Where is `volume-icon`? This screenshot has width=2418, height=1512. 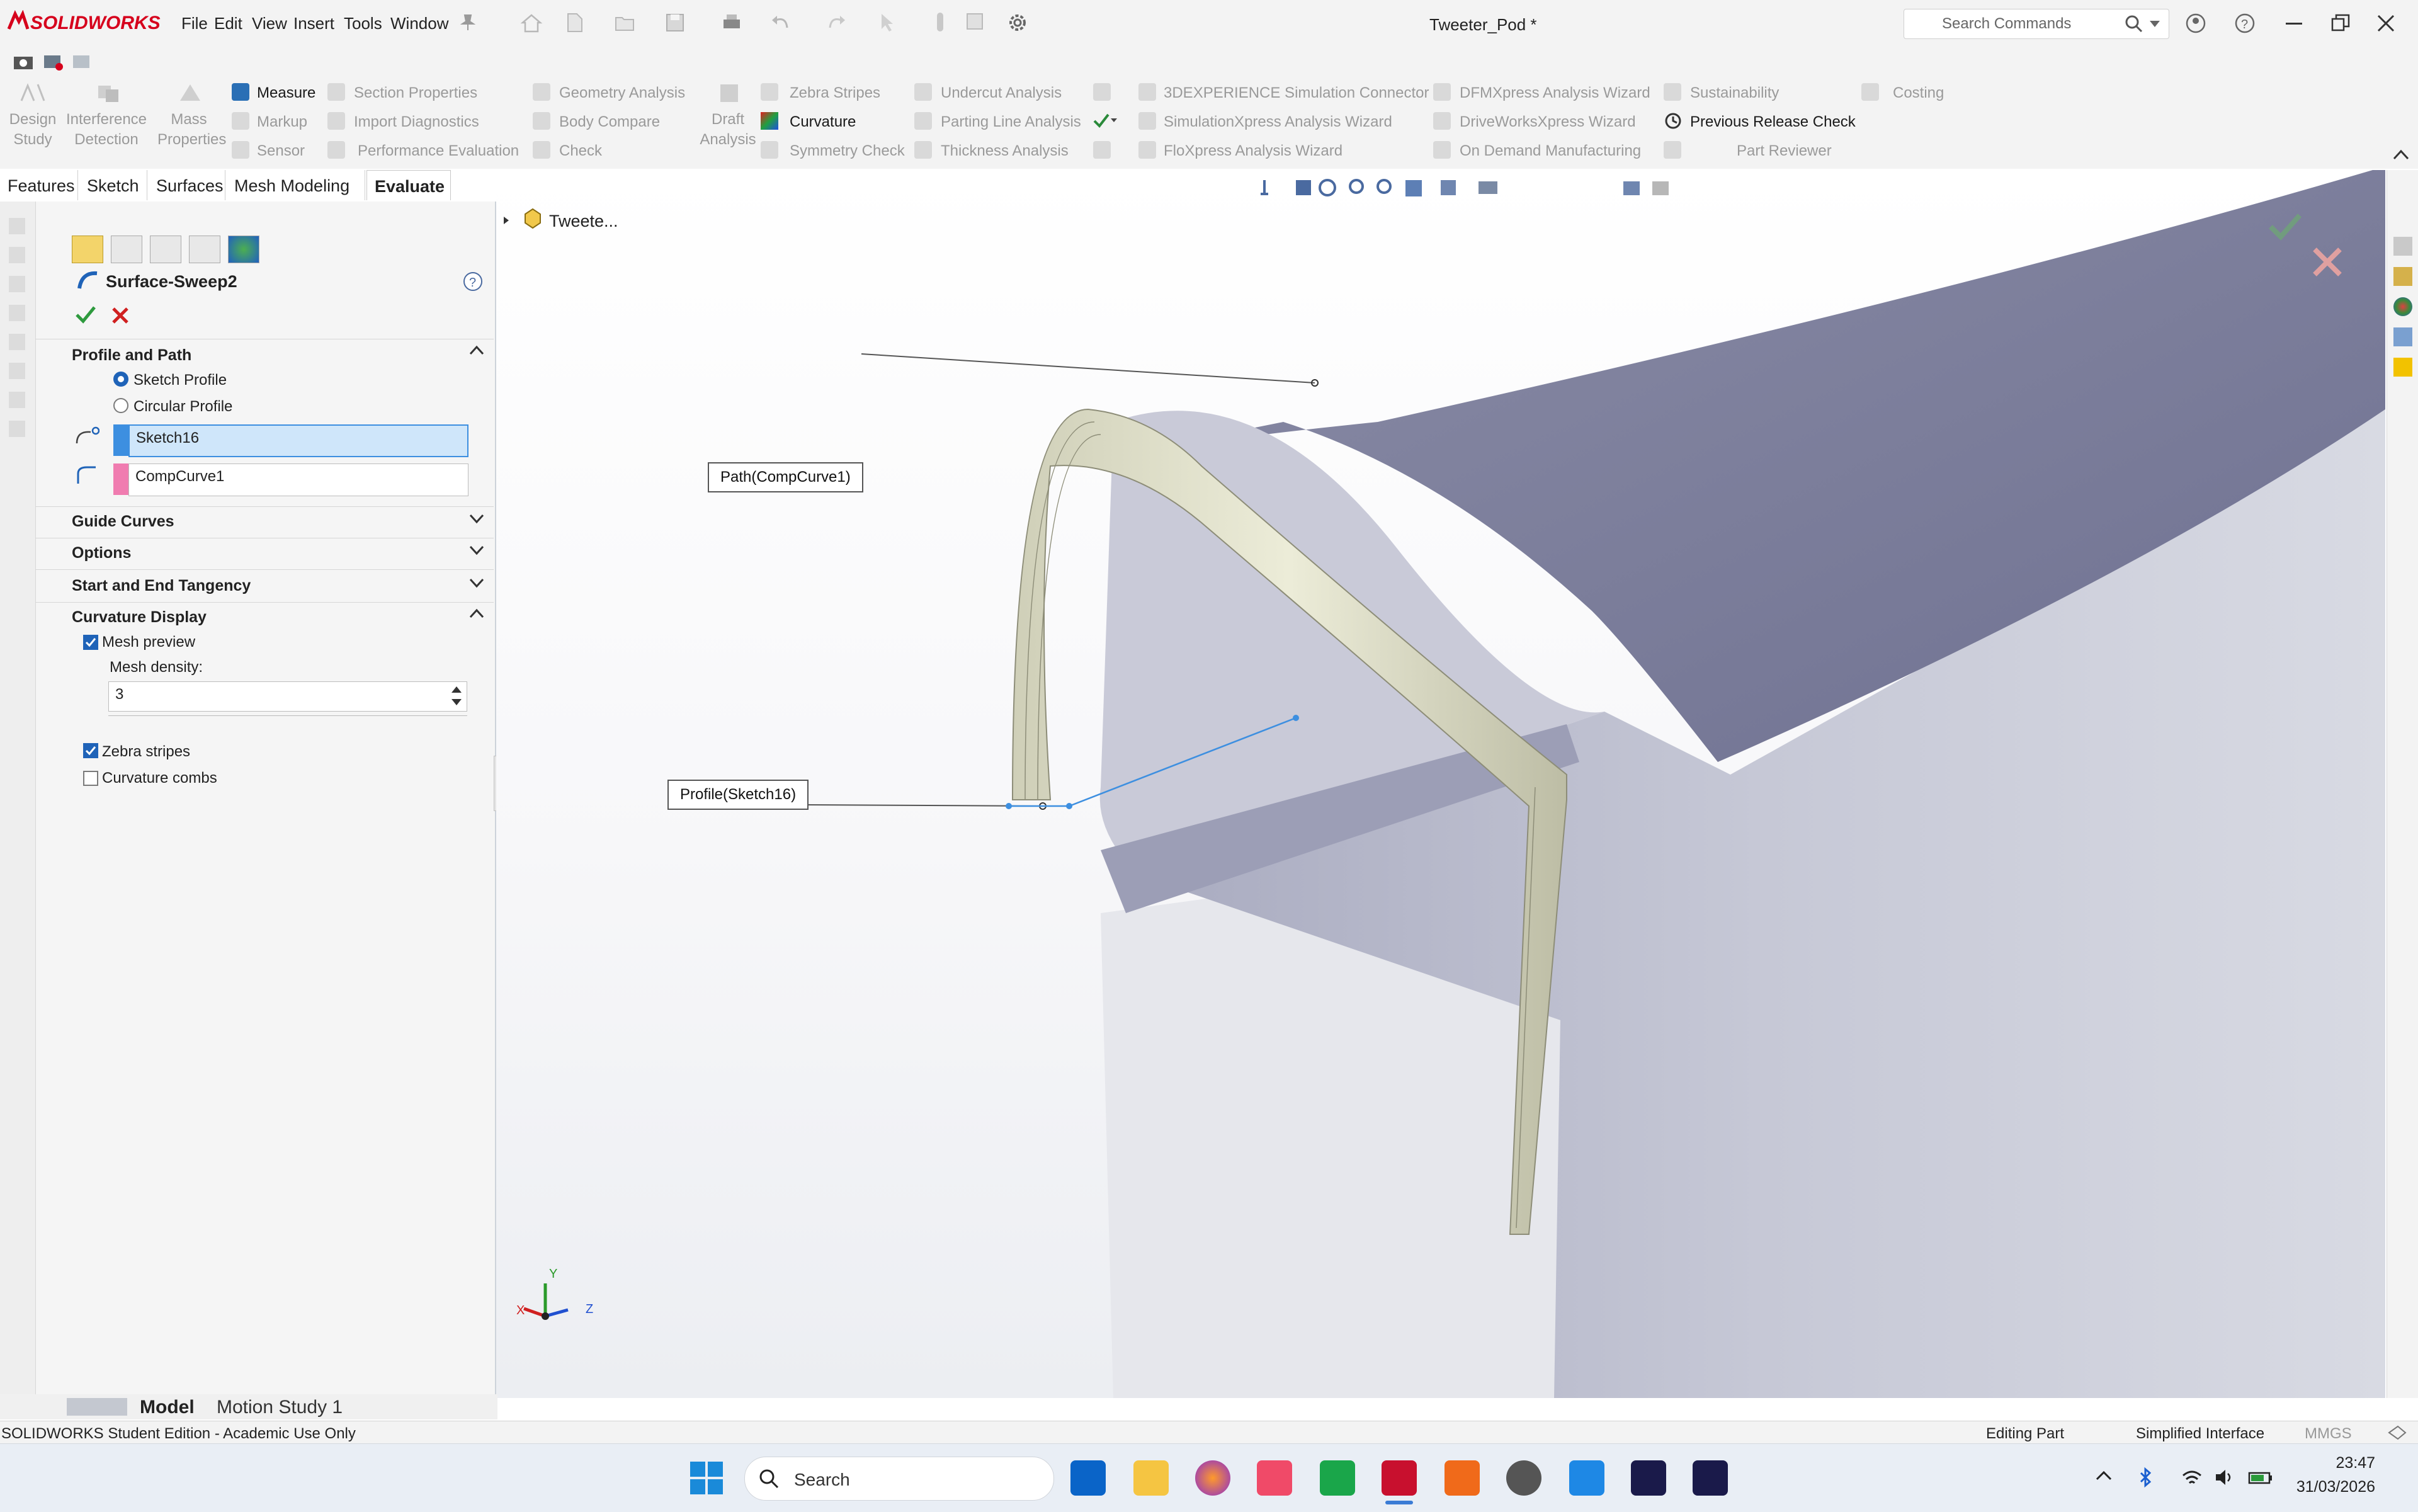
volume-icon is located at coordinates (2224, 1478).